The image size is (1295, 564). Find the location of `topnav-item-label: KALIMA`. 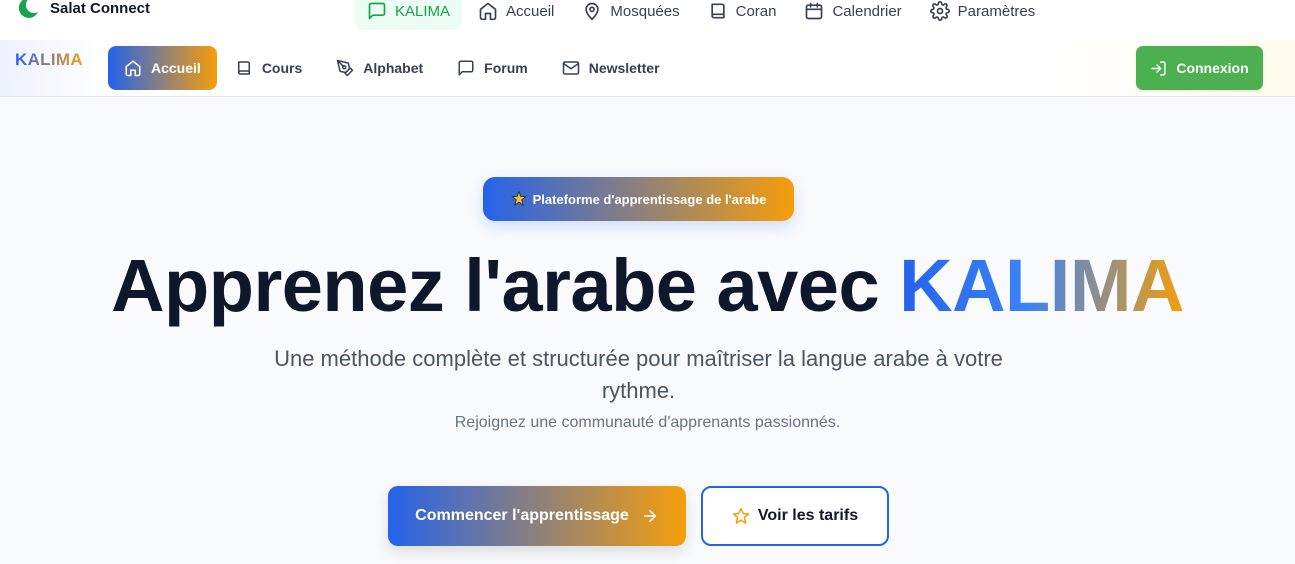

topnav-item-label: KALIMA is located at coordinates (423, 11).